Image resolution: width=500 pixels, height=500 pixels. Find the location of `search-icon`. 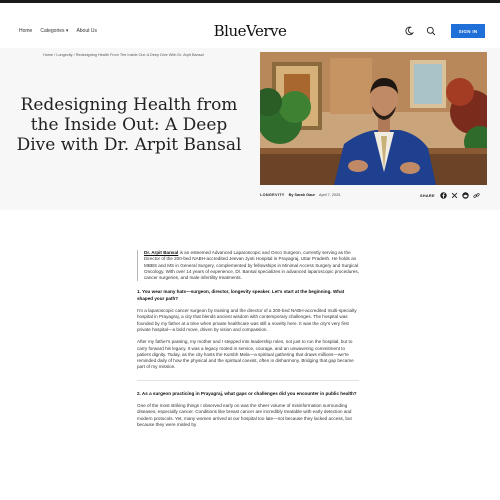

search-icon is located at coordinates (431, 31).